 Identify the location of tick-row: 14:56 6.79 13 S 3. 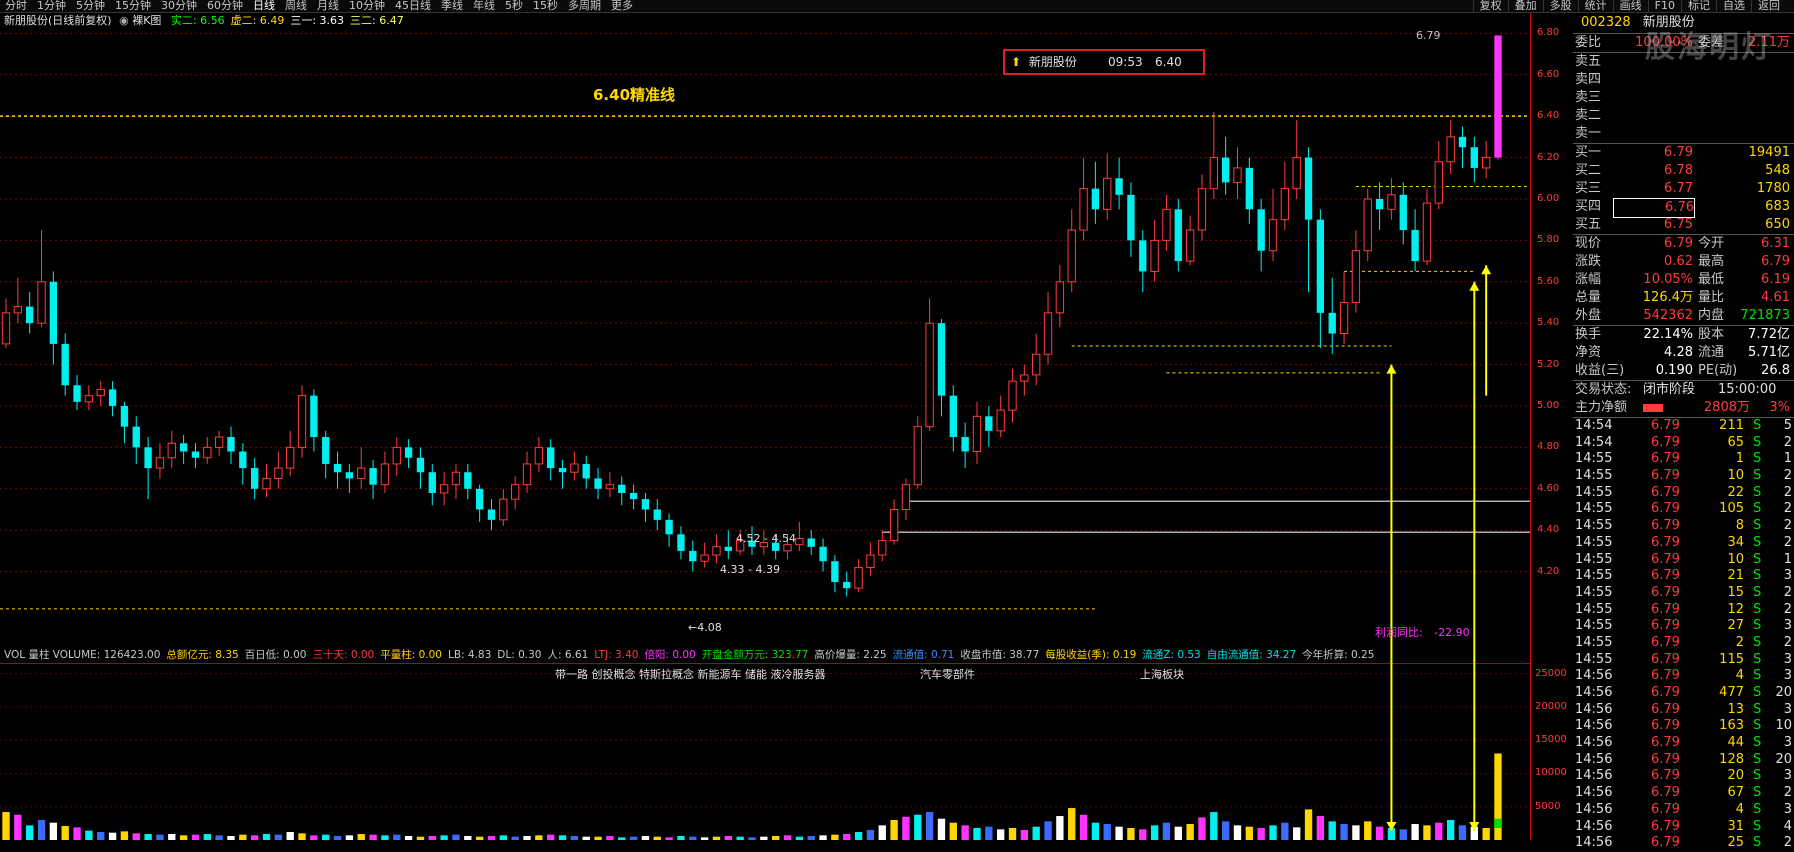
(1683, 710).